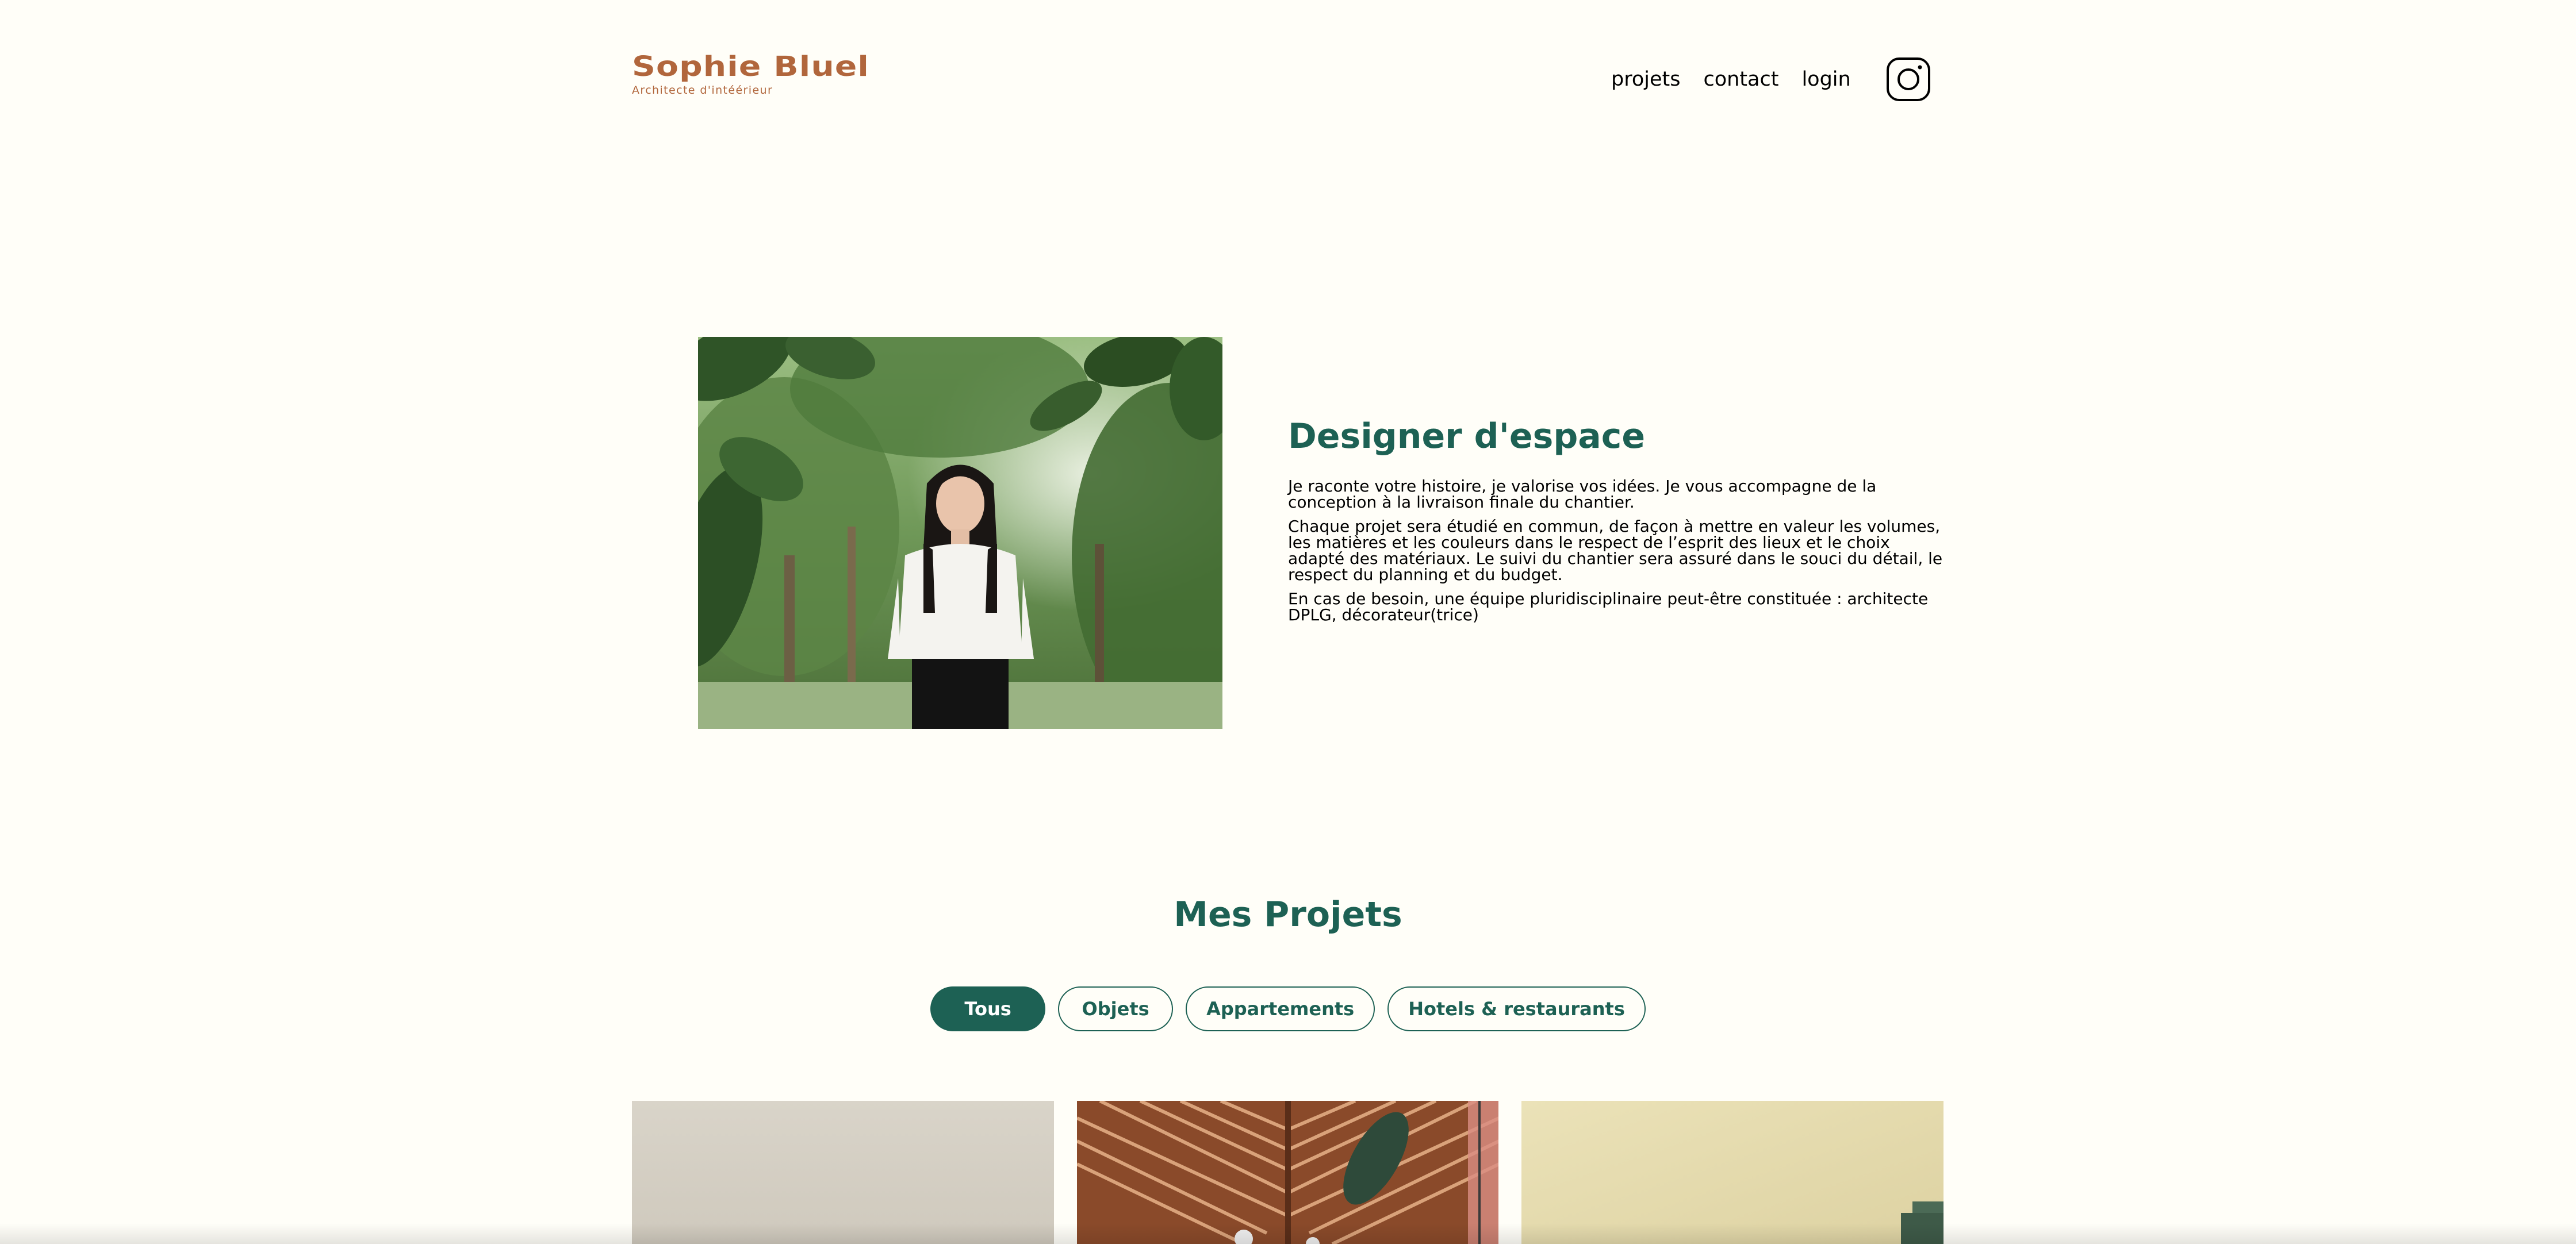 Image resolution: width=2576 pixels, height=1244 pixels. What do you see at coordinates (702, 90) in the screenshot?
I see `logo-subtitle: Architecte d'intéérieur` at bounding box center [702, 90].